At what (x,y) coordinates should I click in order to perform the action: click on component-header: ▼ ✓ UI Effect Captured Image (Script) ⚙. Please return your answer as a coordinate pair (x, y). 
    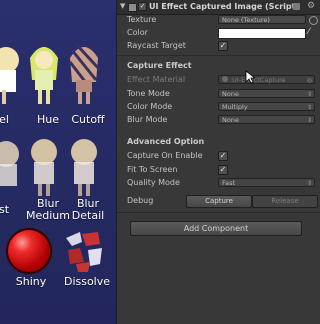
    Looking at the image, I should click on (218, 7).